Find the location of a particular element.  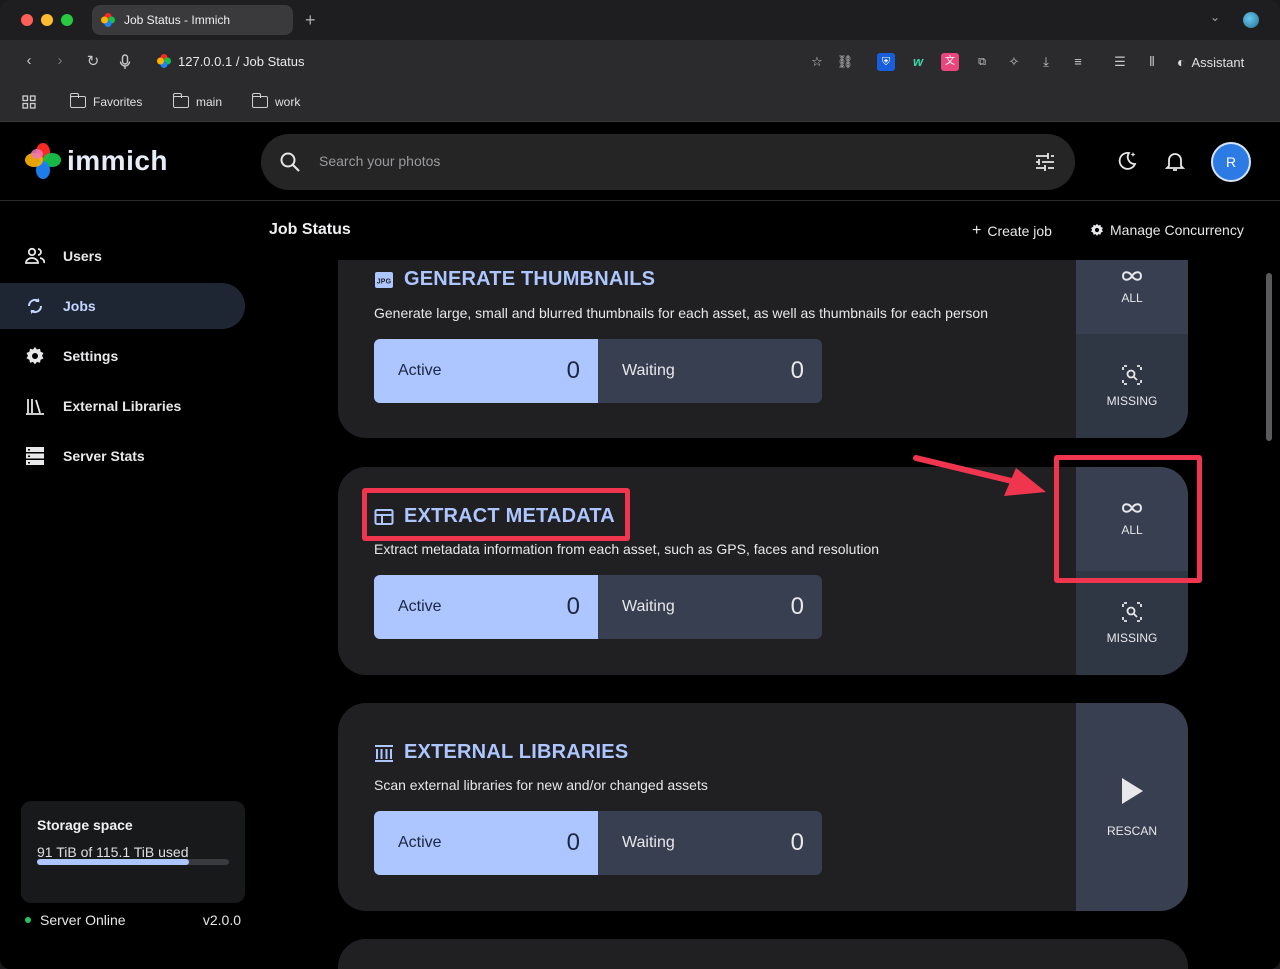

run-all-button: ALL is located at coordinates (1132, 297).